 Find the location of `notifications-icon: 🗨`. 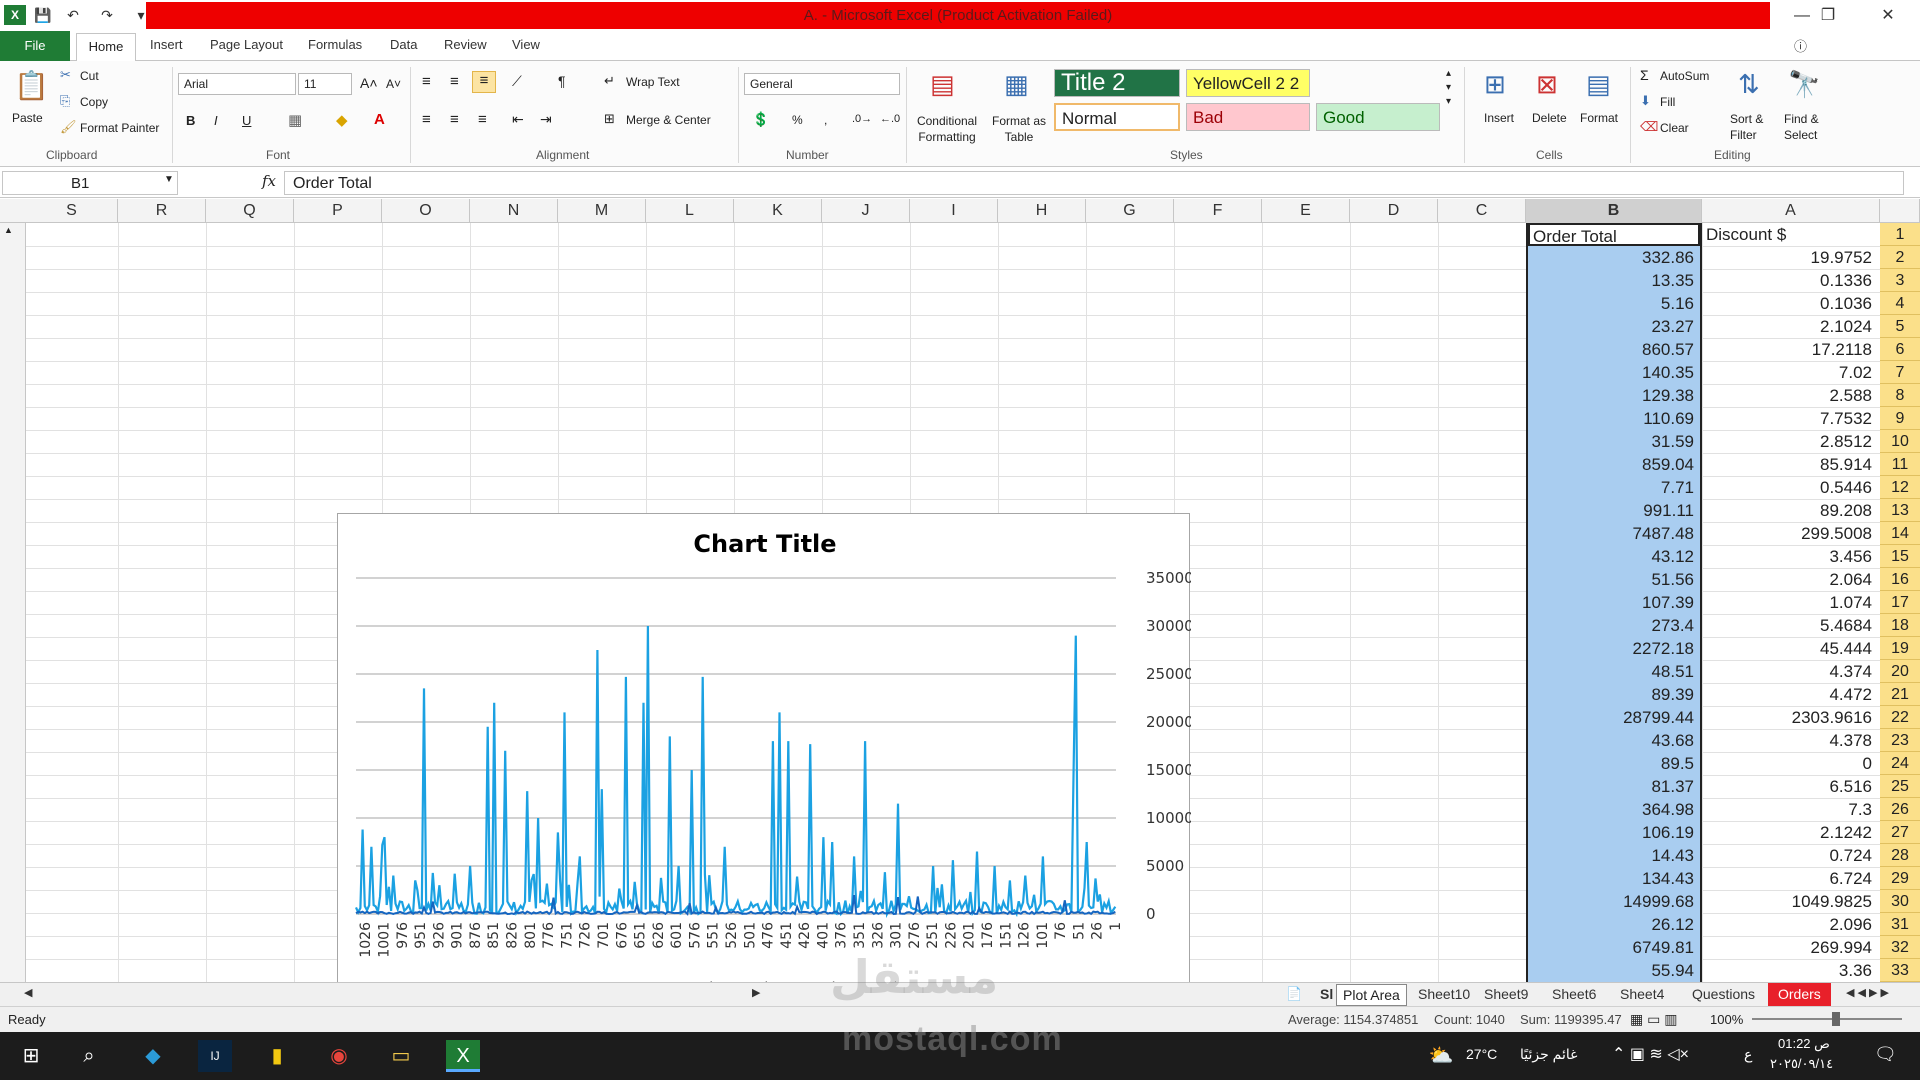

notifications-icon: 🗨 is located at coordinates (1885, 1054).